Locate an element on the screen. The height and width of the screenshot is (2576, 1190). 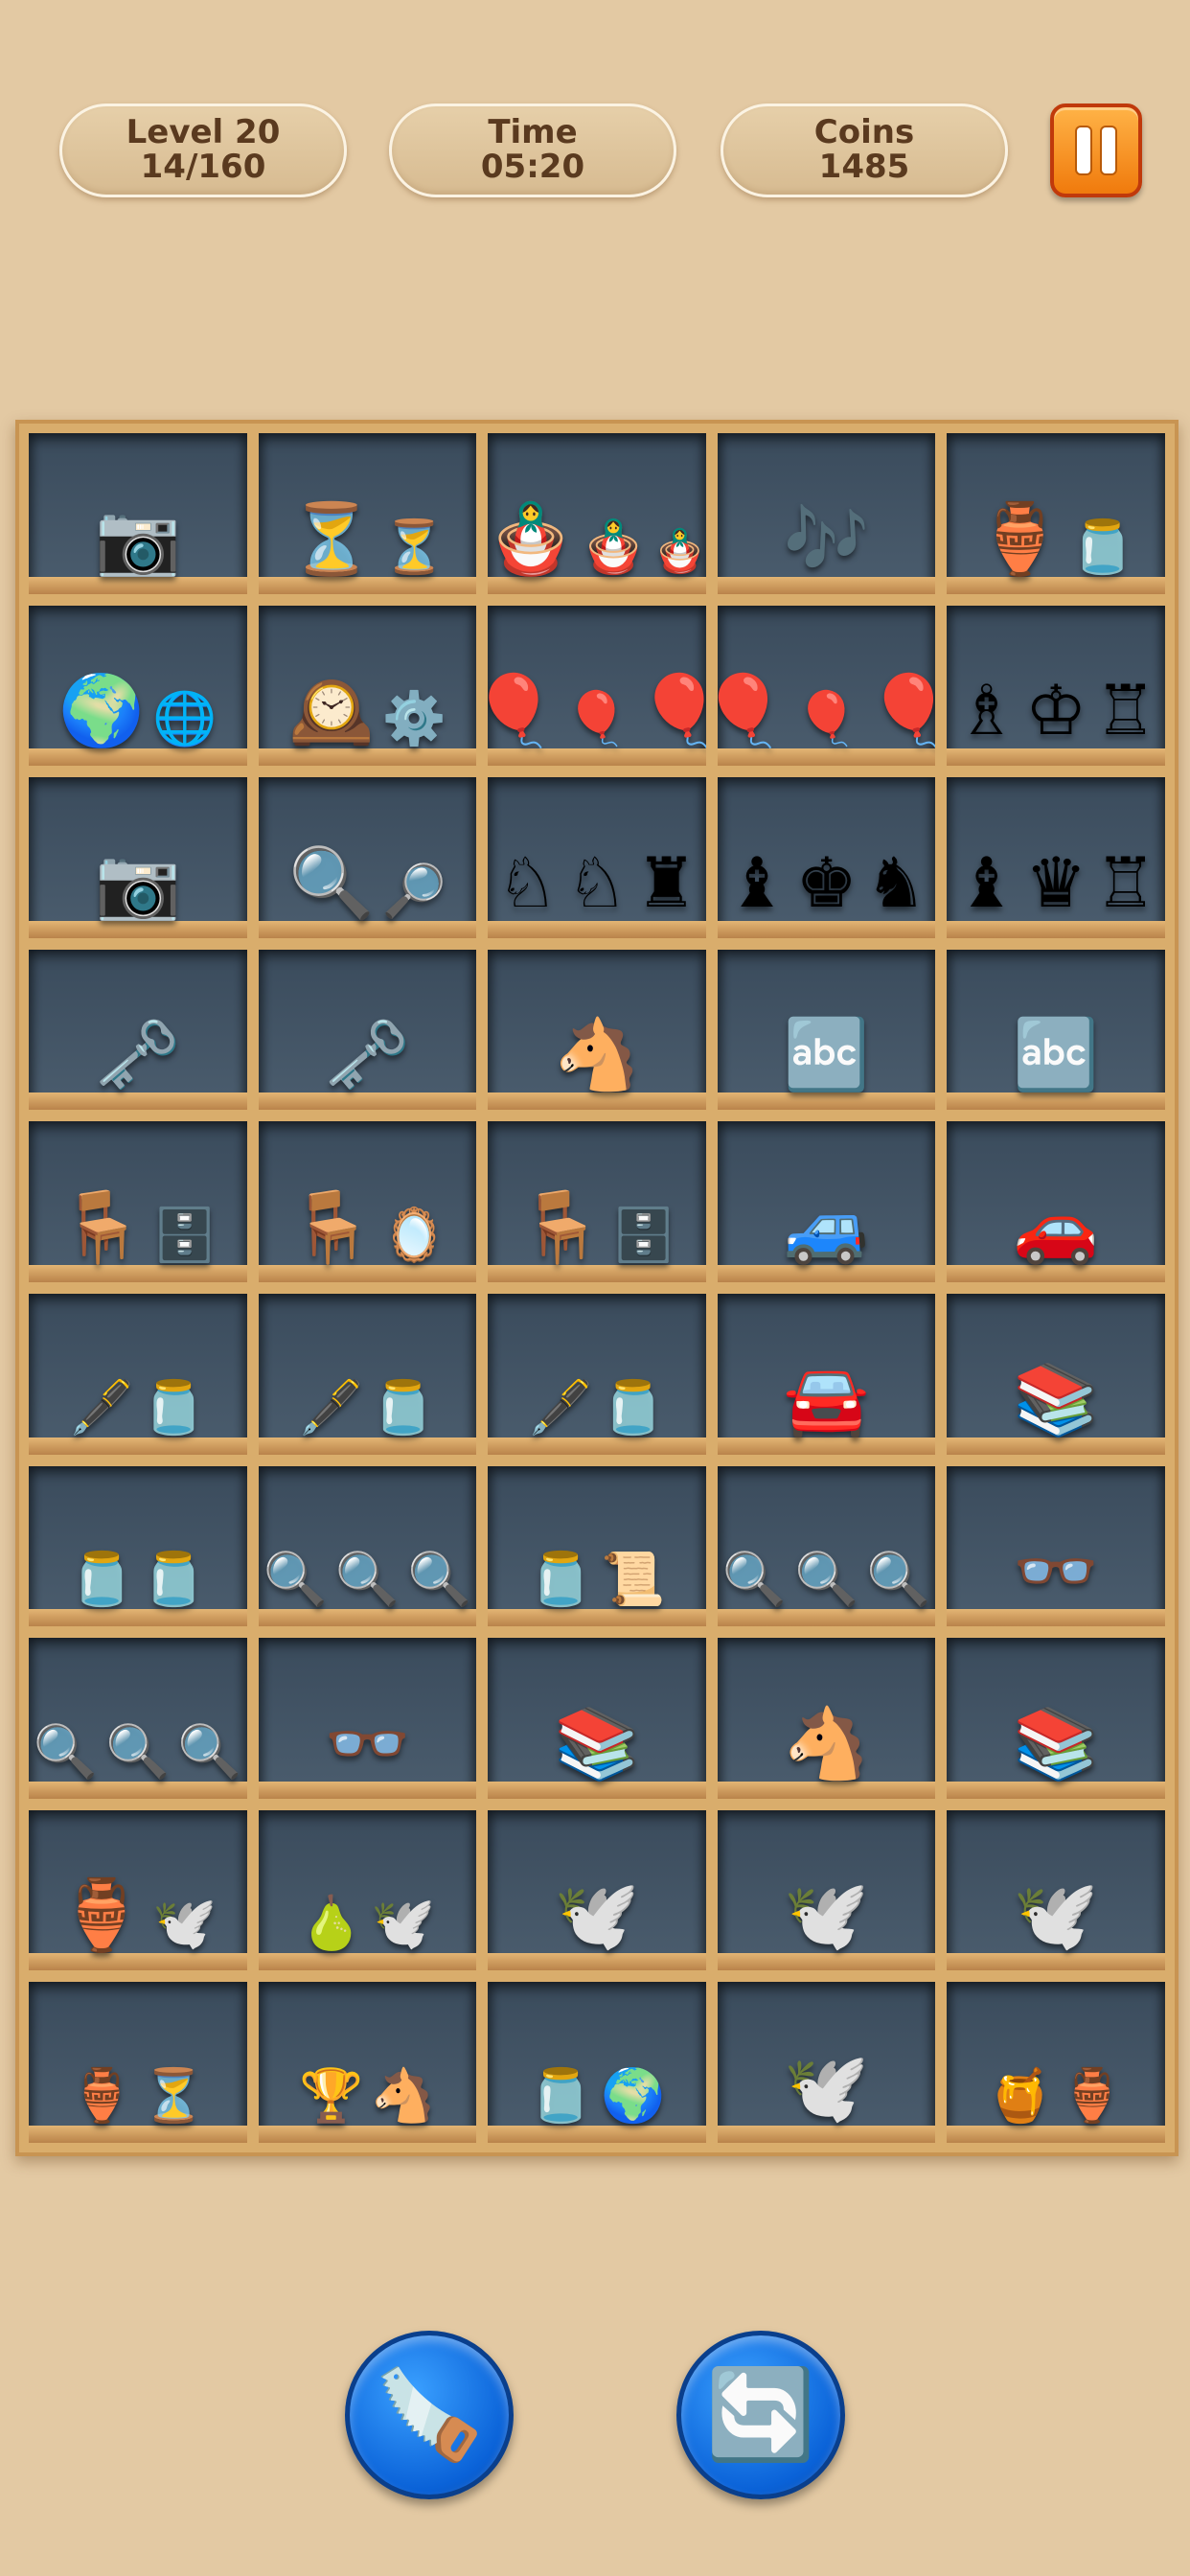
painted-bird-whistle-icon: 🕊️ is located at coordinates (597, 1914).